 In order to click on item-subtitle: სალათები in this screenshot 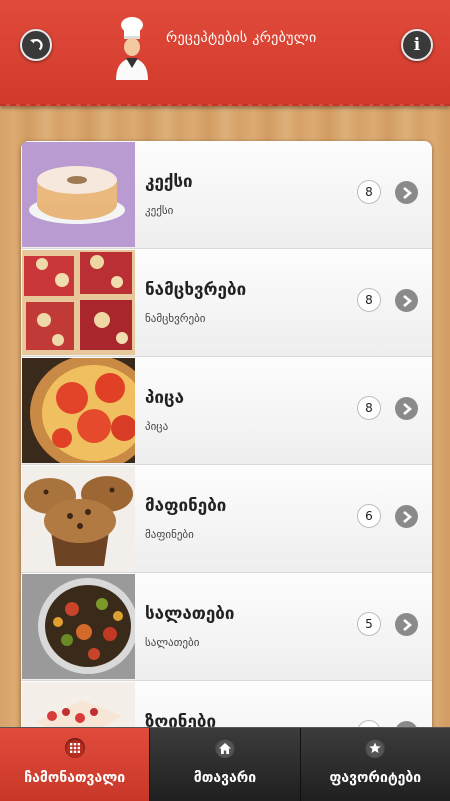, I will do `click(172, 642)`.